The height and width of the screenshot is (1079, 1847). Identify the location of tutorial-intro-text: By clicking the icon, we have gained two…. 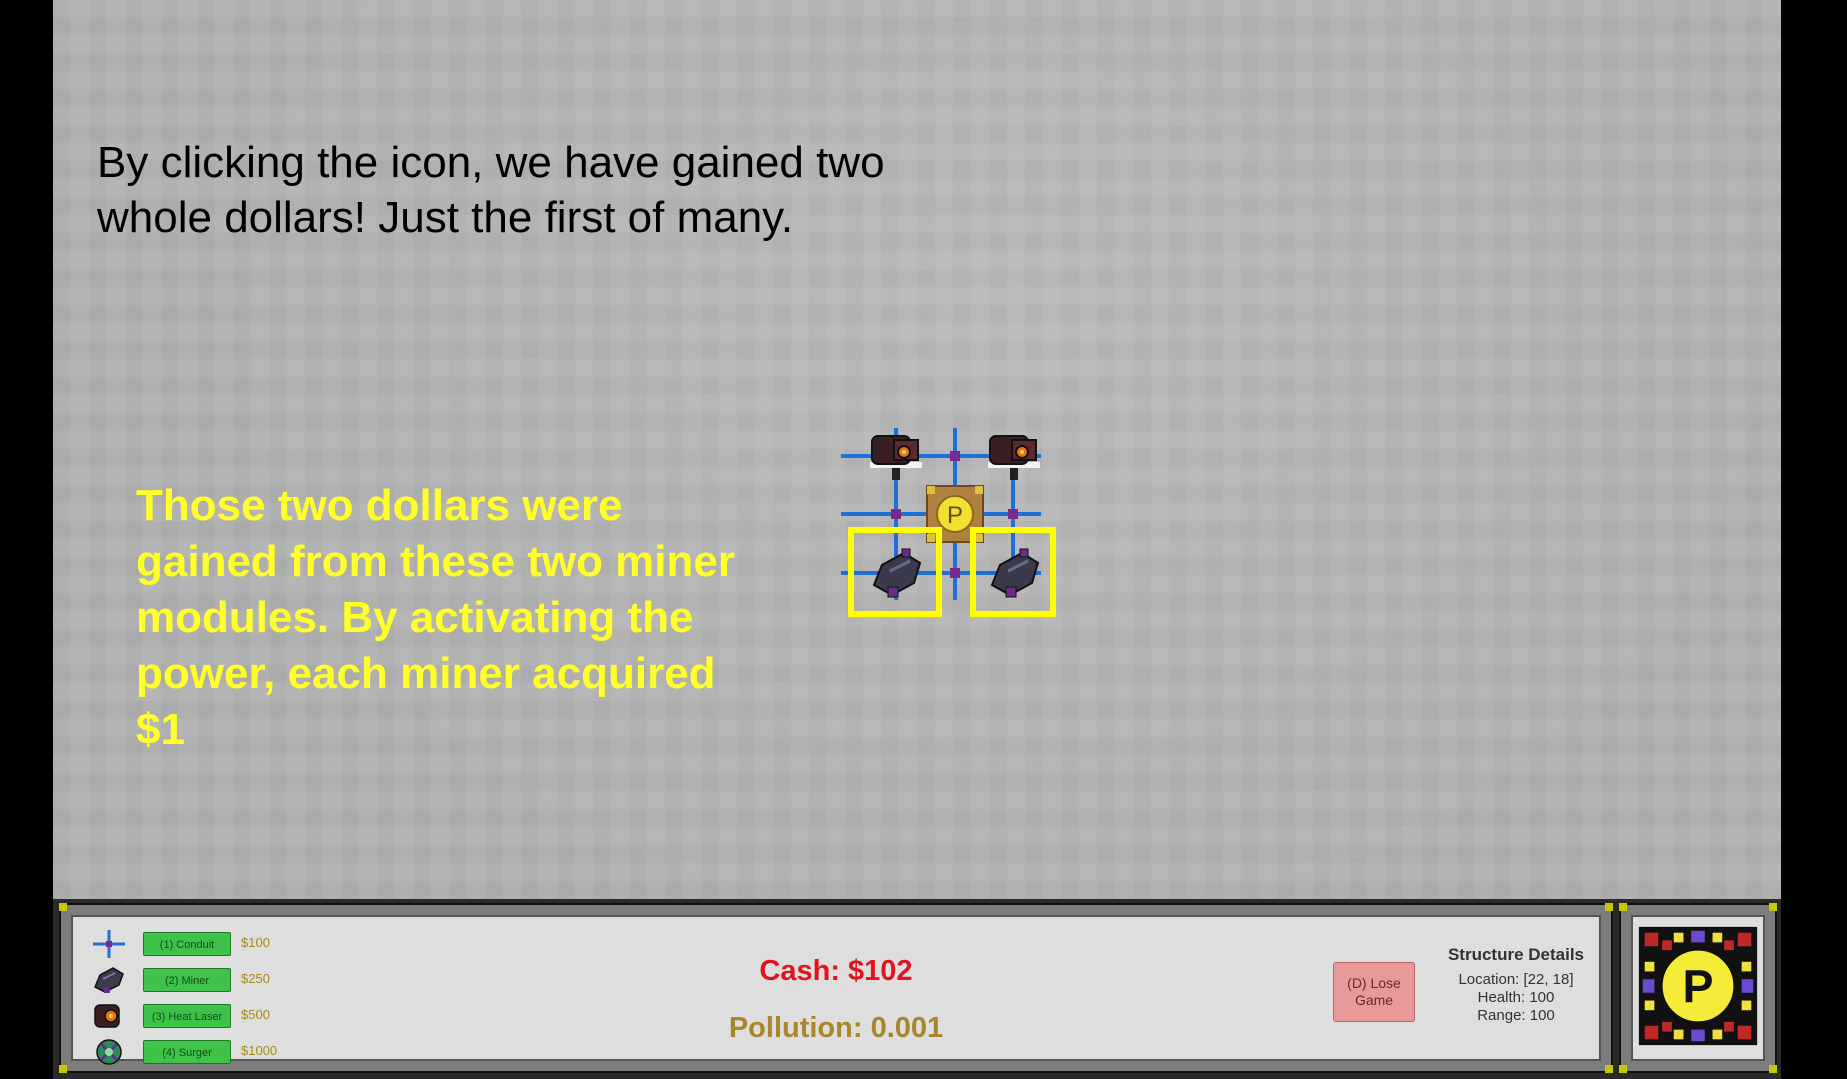
(491, 190).